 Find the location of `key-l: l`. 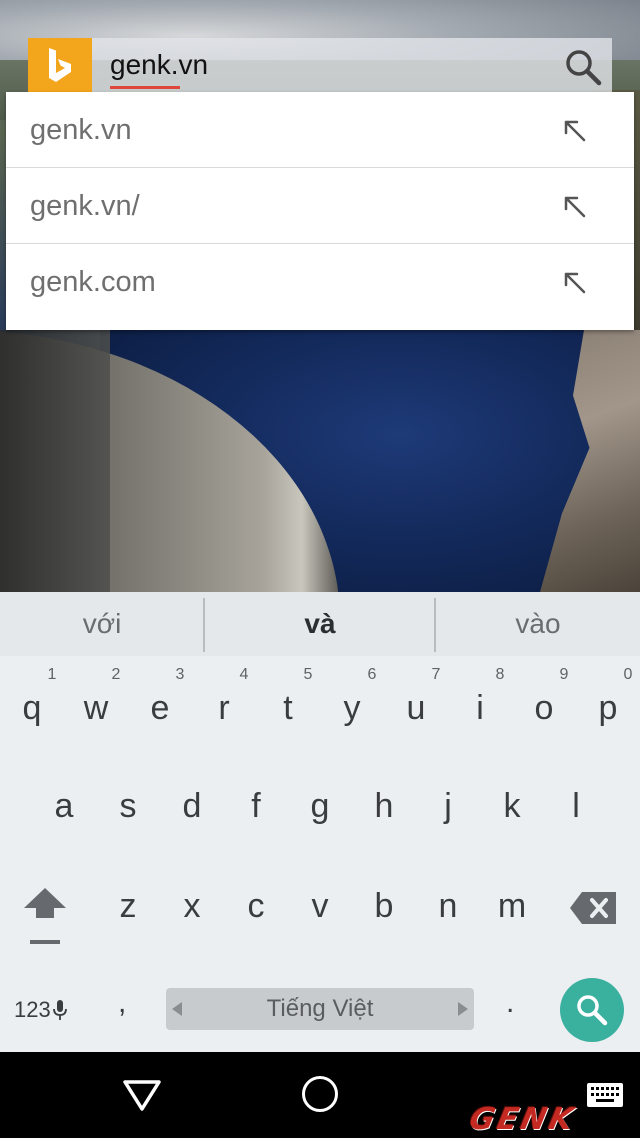

key-l: l is located at coordinates (576, 806).